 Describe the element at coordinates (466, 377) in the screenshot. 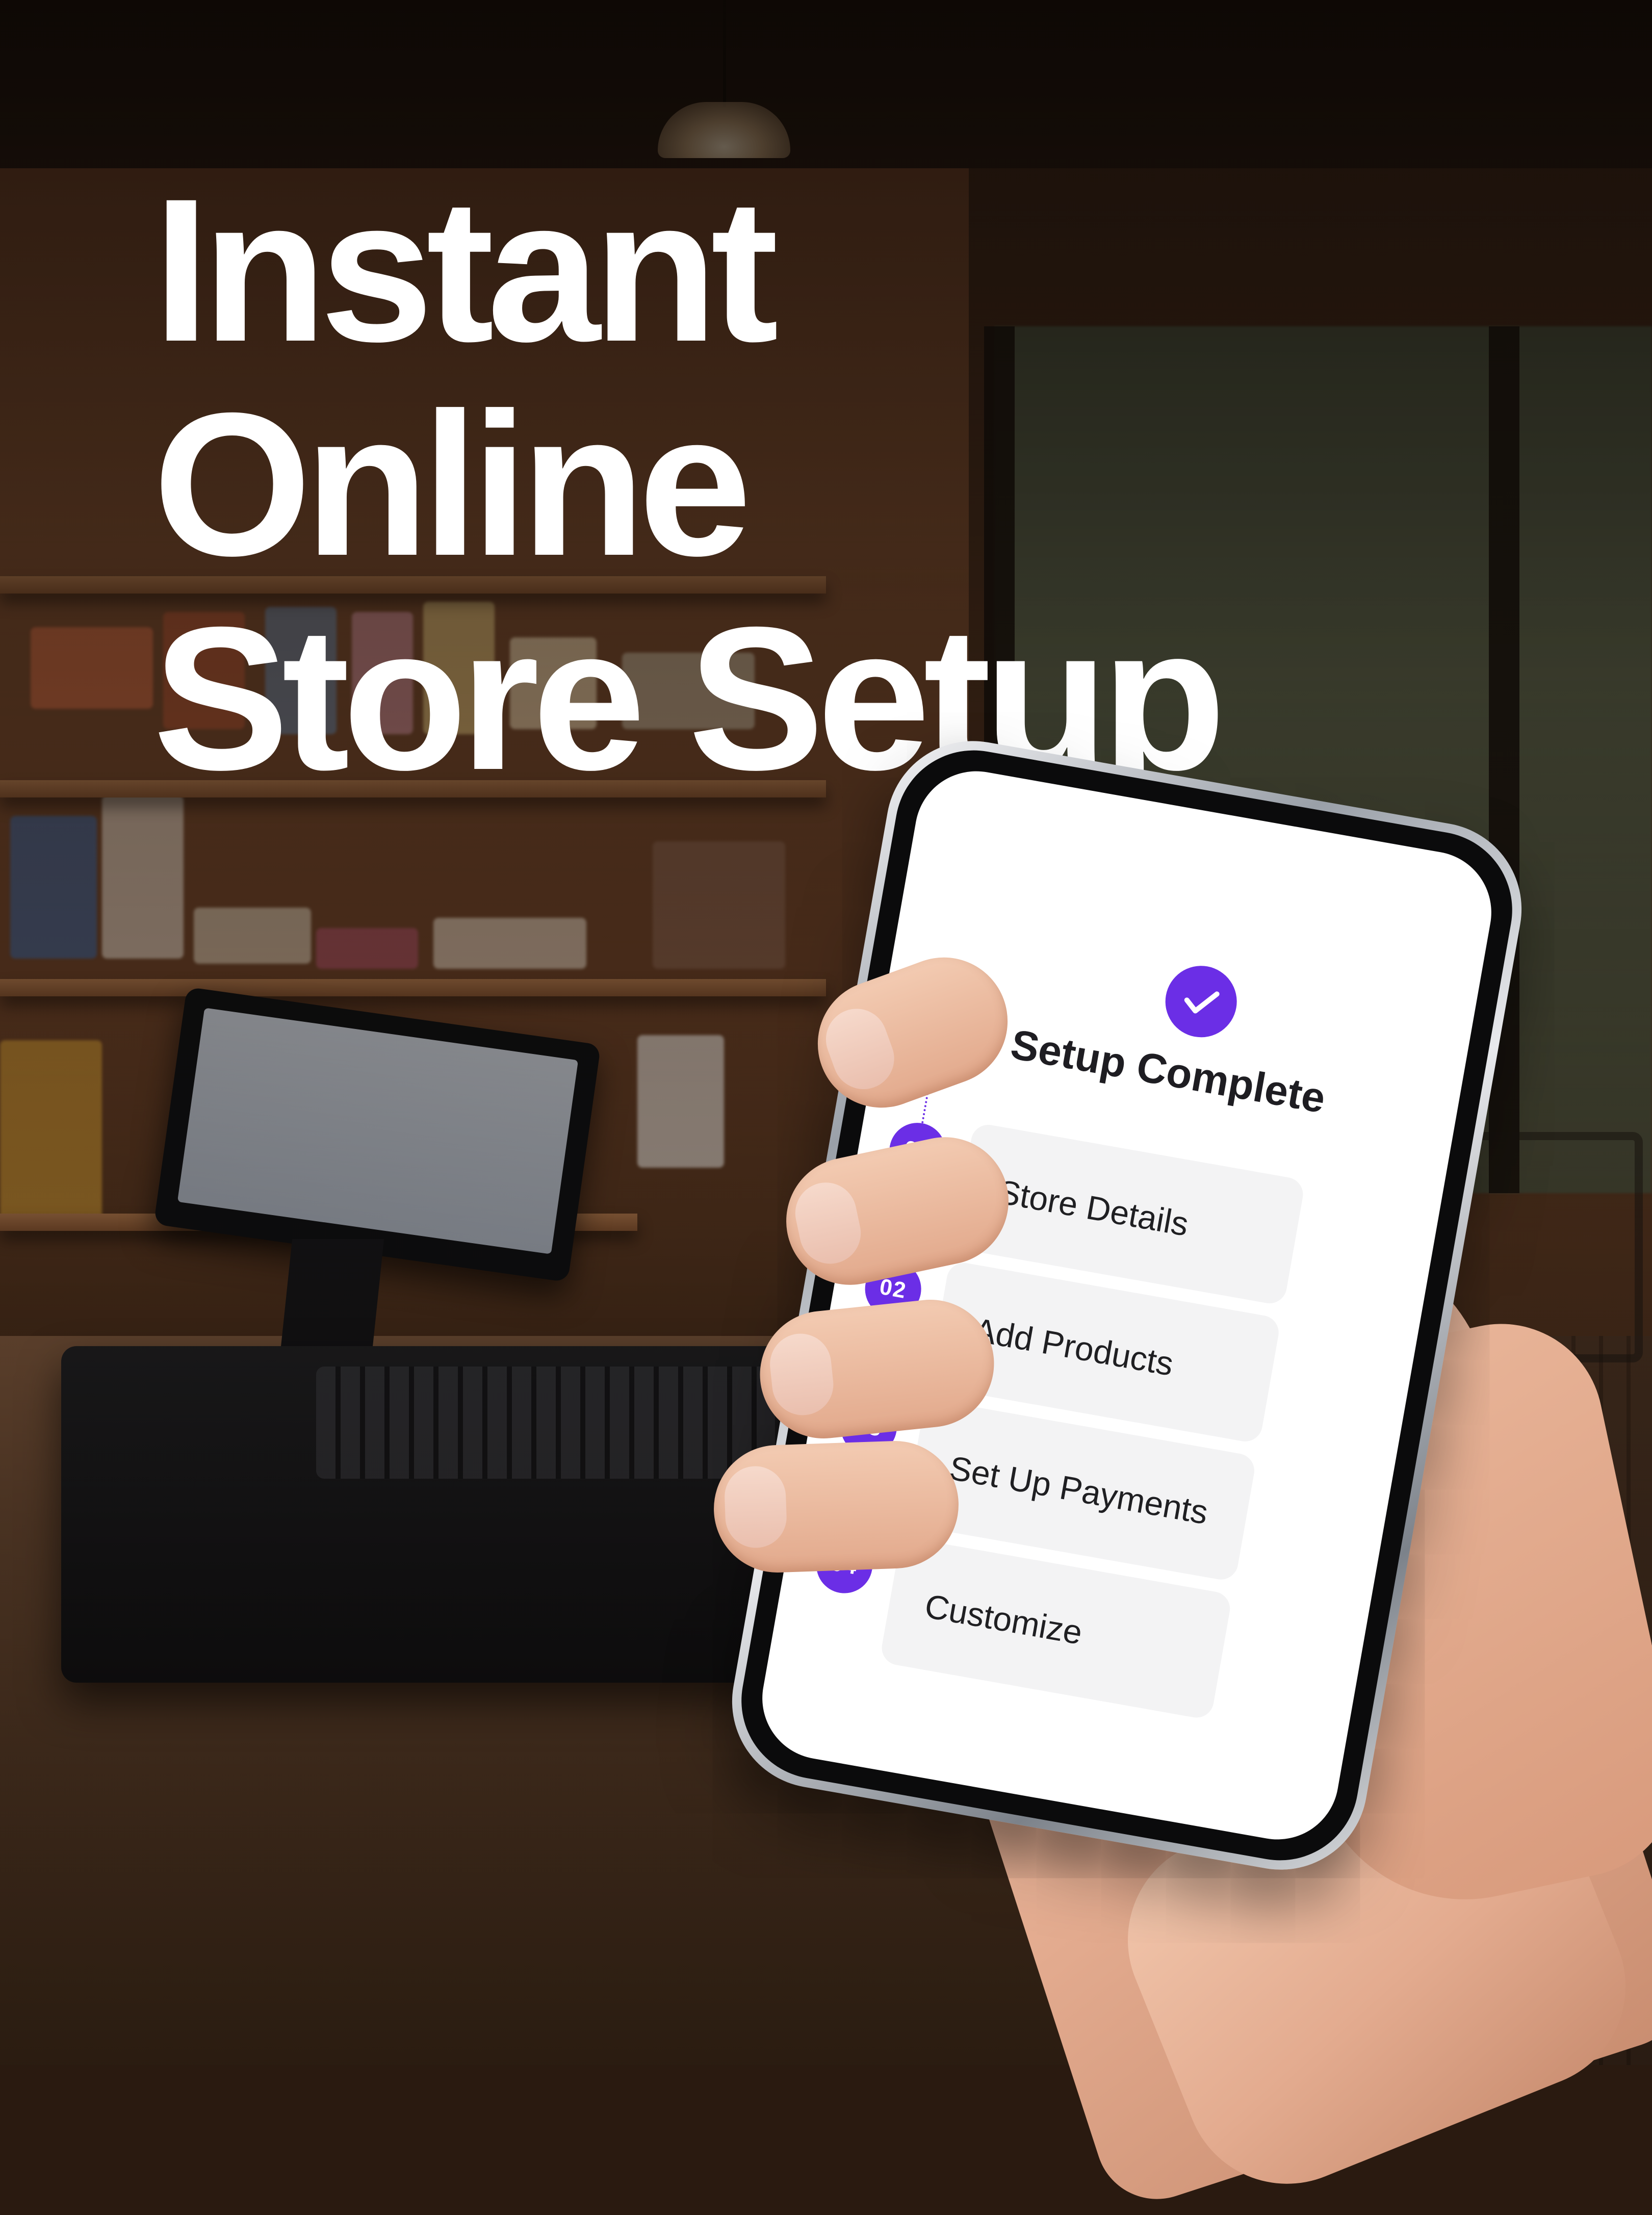

I see `headline-line-1: Instant Online` at that location.